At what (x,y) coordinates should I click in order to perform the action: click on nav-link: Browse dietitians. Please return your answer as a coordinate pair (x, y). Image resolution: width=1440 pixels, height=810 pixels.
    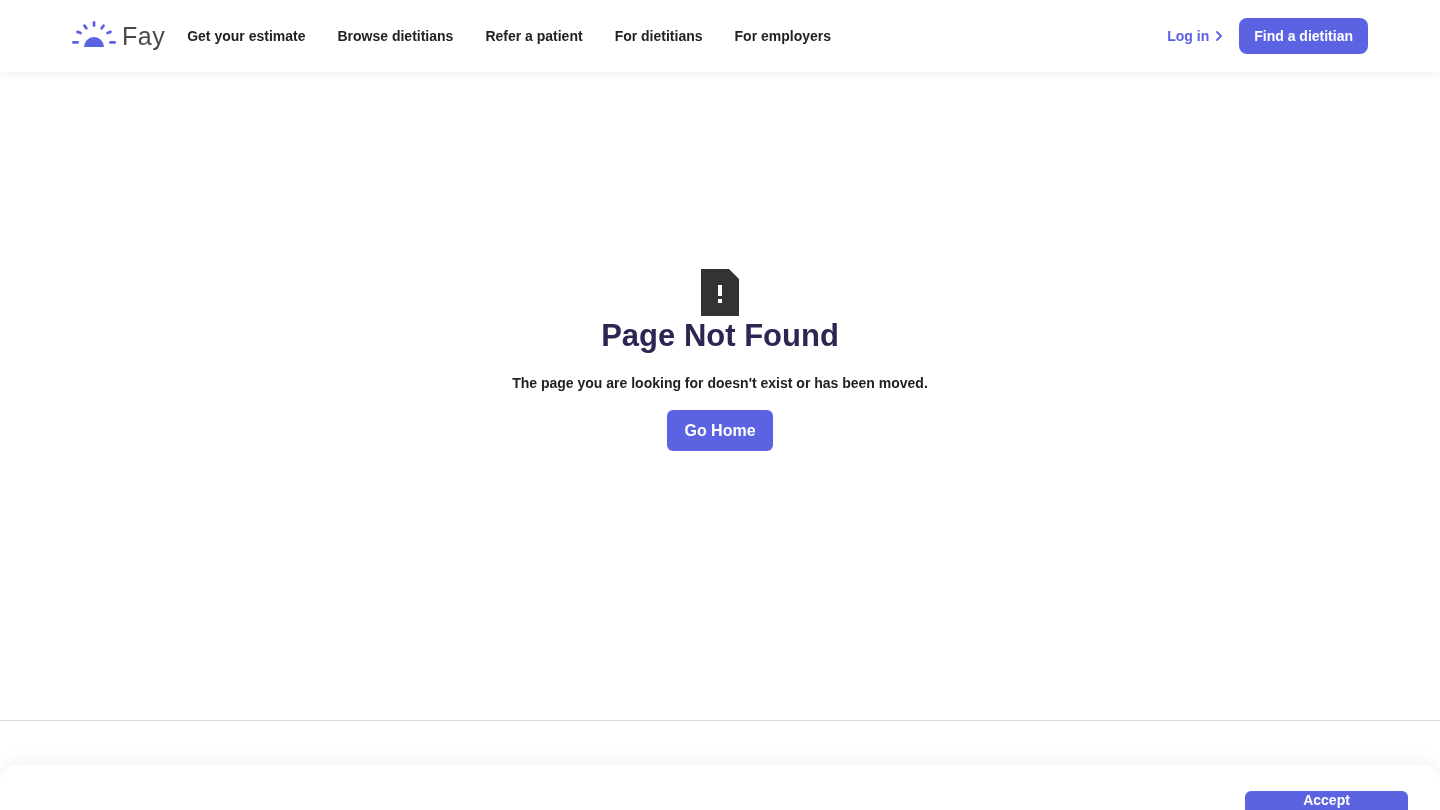
    Looking at the image, I should click on (395, 36).